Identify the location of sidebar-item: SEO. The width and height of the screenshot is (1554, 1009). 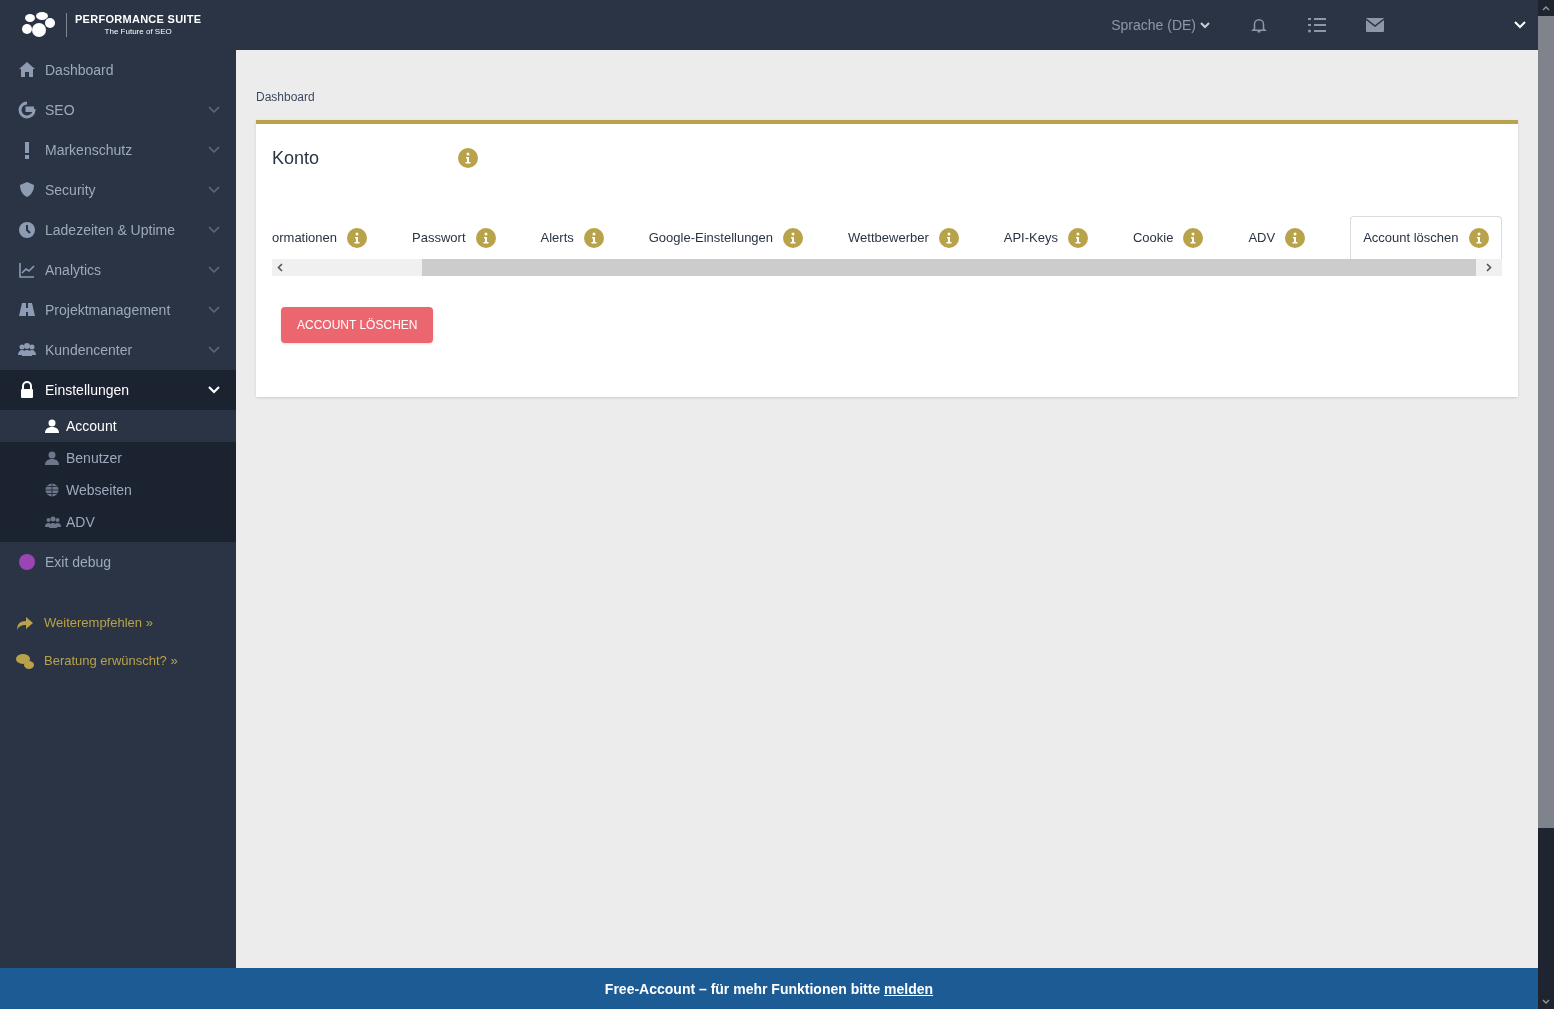
(118, 110).